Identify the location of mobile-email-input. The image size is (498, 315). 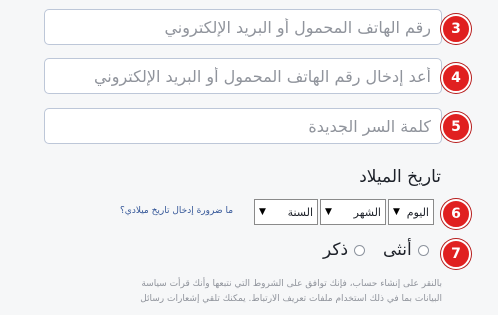
(243, 27).